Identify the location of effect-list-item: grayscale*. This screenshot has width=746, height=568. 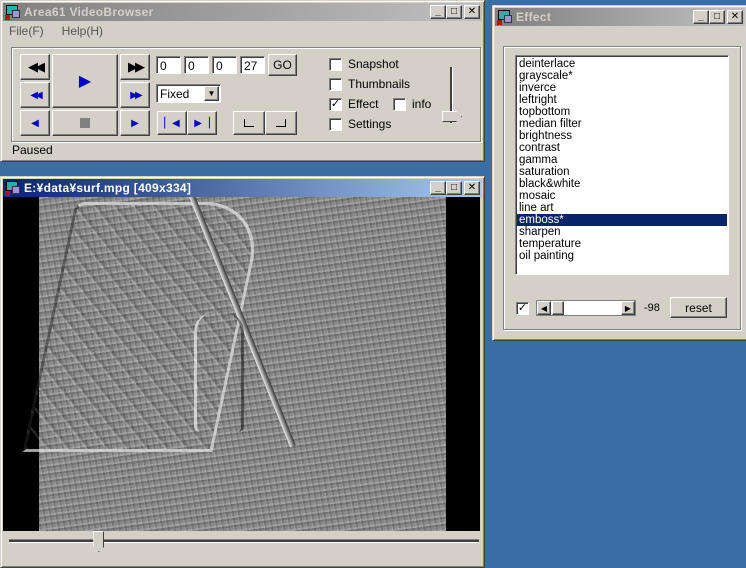
(622, 76).